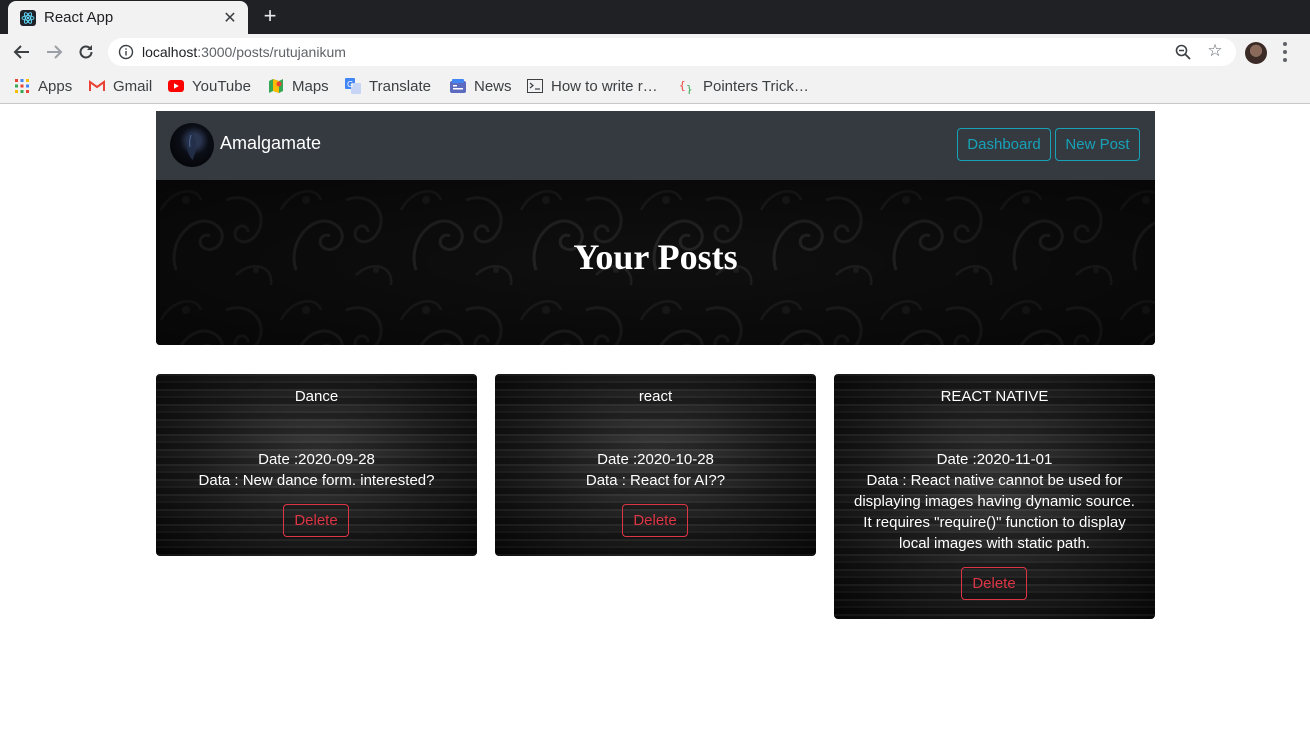 This screenshot has height=741, width=1310. Describe the element at coordinates (97, 86) in the screenshot. I see `gmail-icon` at that location.